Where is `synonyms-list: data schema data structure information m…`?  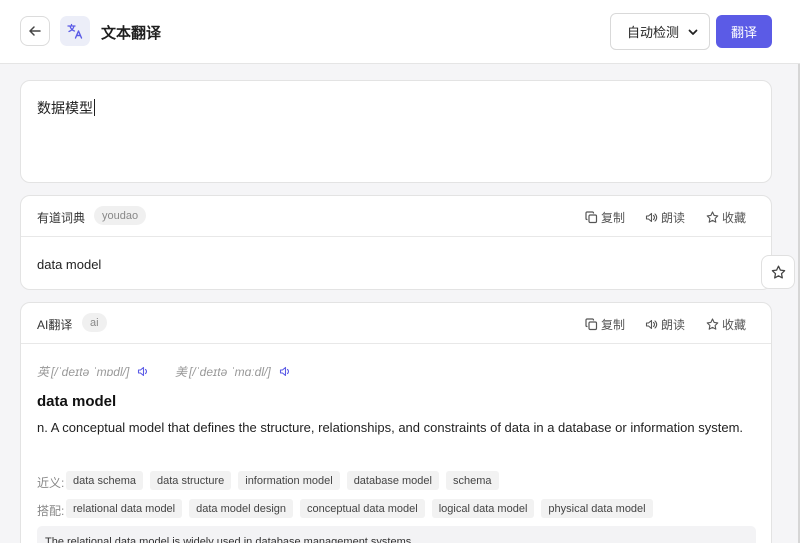
synonyms-list: data schema data structure information m… is located at coordinates (282, 480).